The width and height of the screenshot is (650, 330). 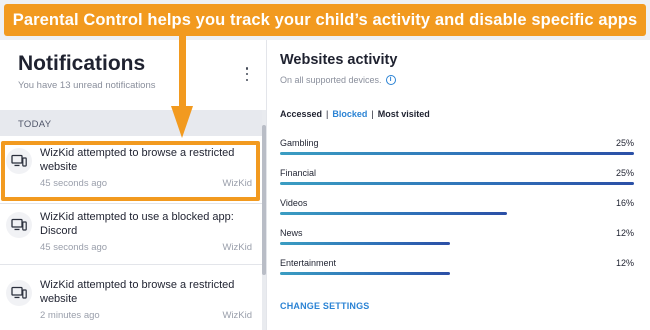 I want to click on category-name: Financial, so click(x=298, y=173).